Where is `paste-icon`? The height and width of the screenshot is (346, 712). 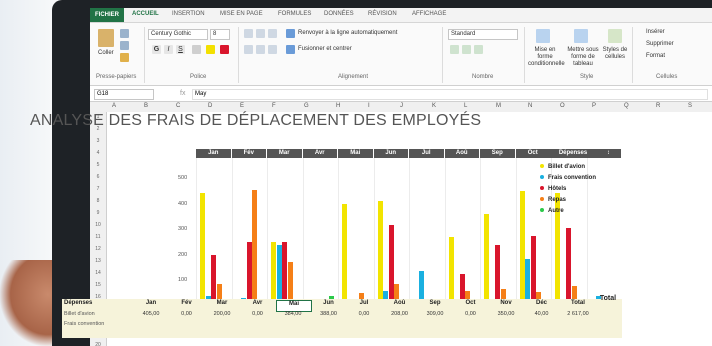
paste-icon is located at coordinates (106, 38).